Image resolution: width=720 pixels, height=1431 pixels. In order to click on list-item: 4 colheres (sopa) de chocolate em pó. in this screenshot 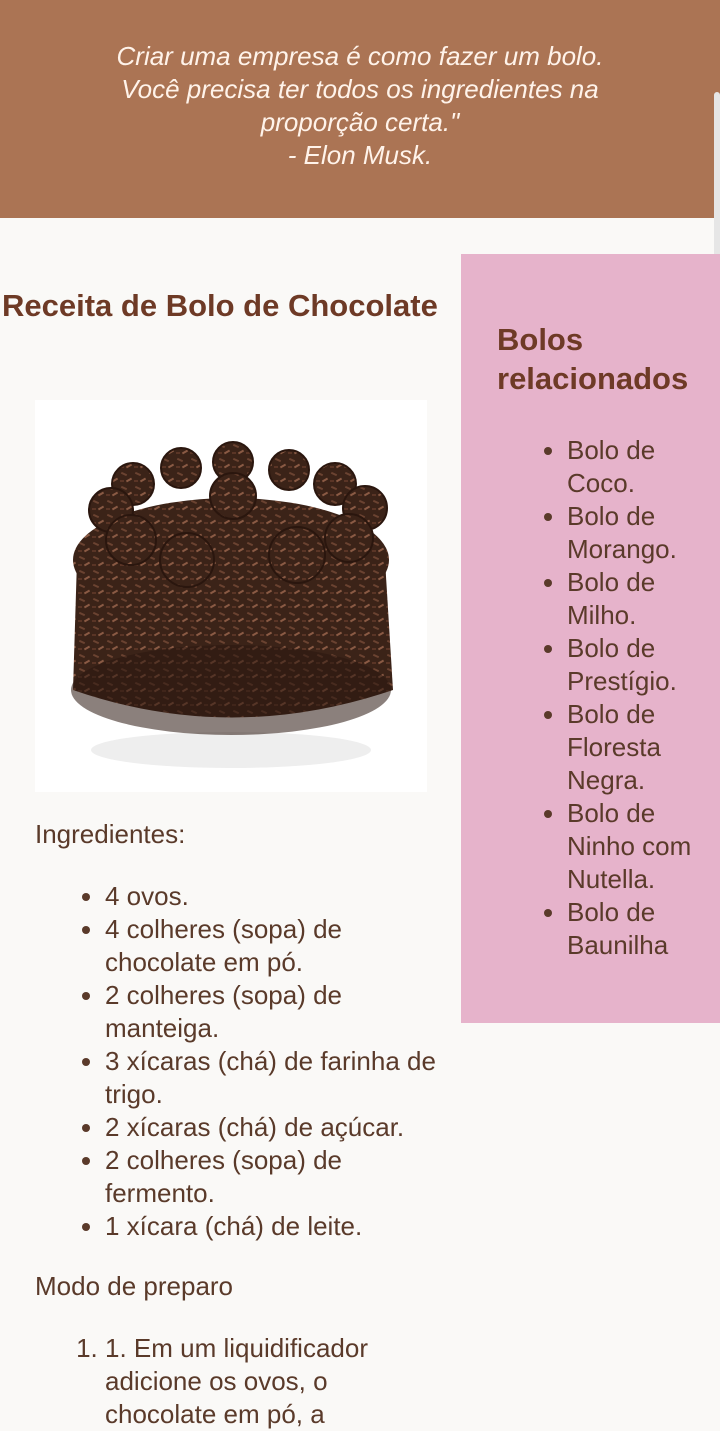, I will do `click(275, 946)`.